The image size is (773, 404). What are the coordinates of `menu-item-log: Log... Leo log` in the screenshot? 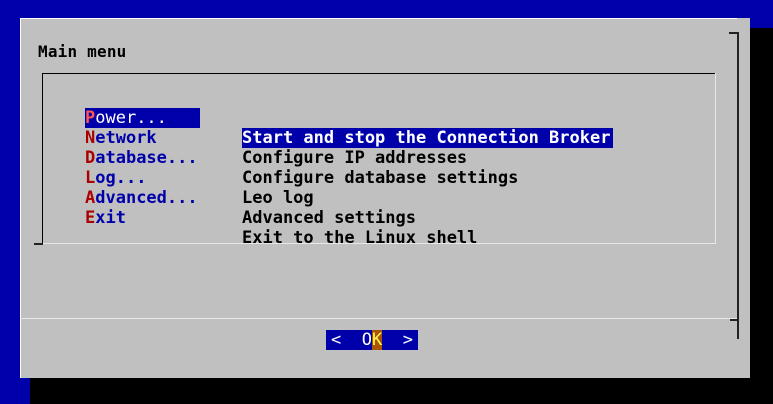 It's located at (199, 178).